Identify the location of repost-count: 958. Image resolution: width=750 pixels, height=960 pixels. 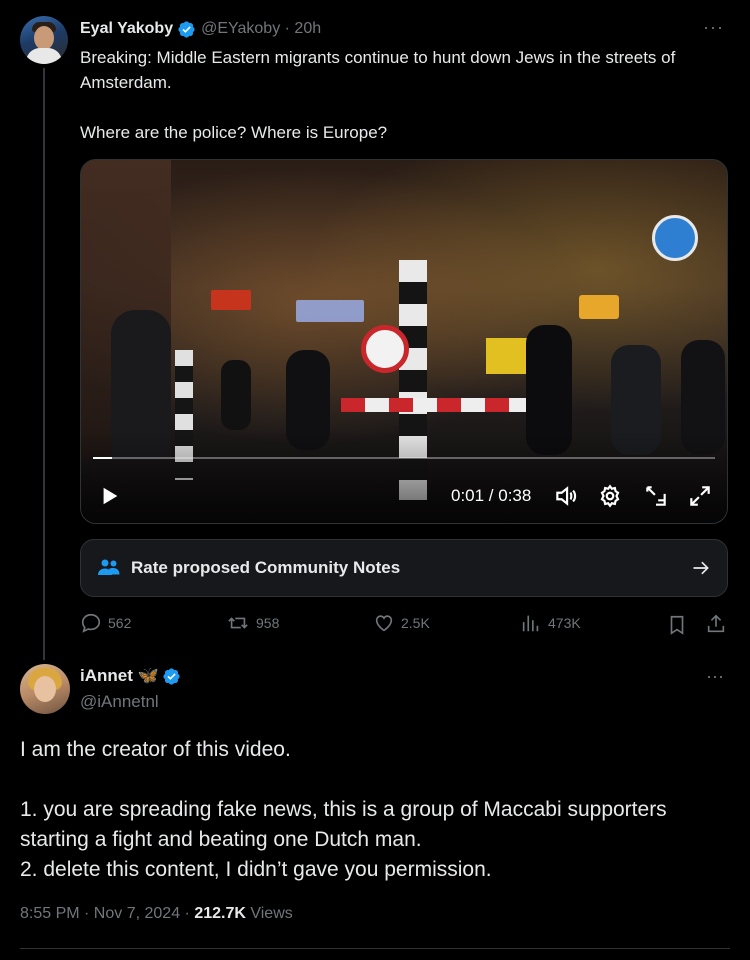
(268, 623).